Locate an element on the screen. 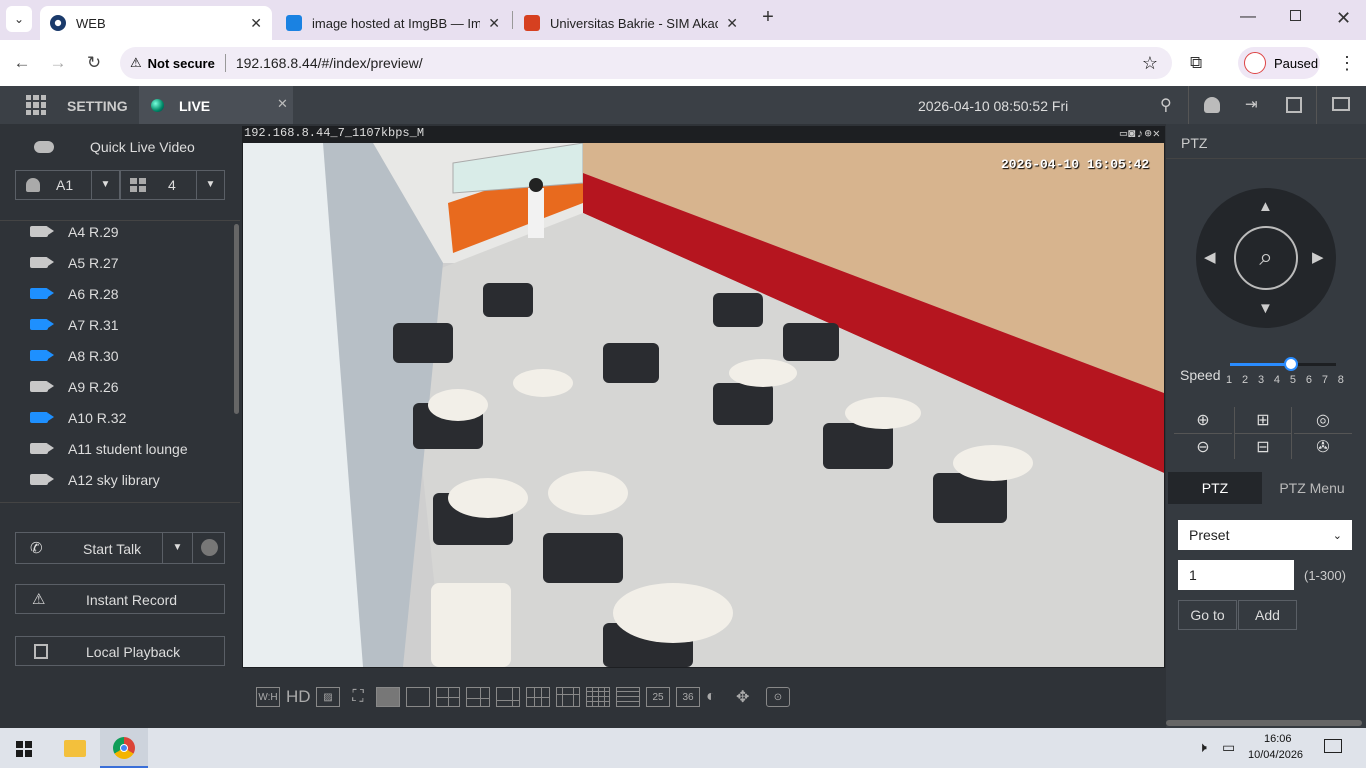 The image size is (1366, 768). setting-tab: SETTING is located at coordinates (97, 106).